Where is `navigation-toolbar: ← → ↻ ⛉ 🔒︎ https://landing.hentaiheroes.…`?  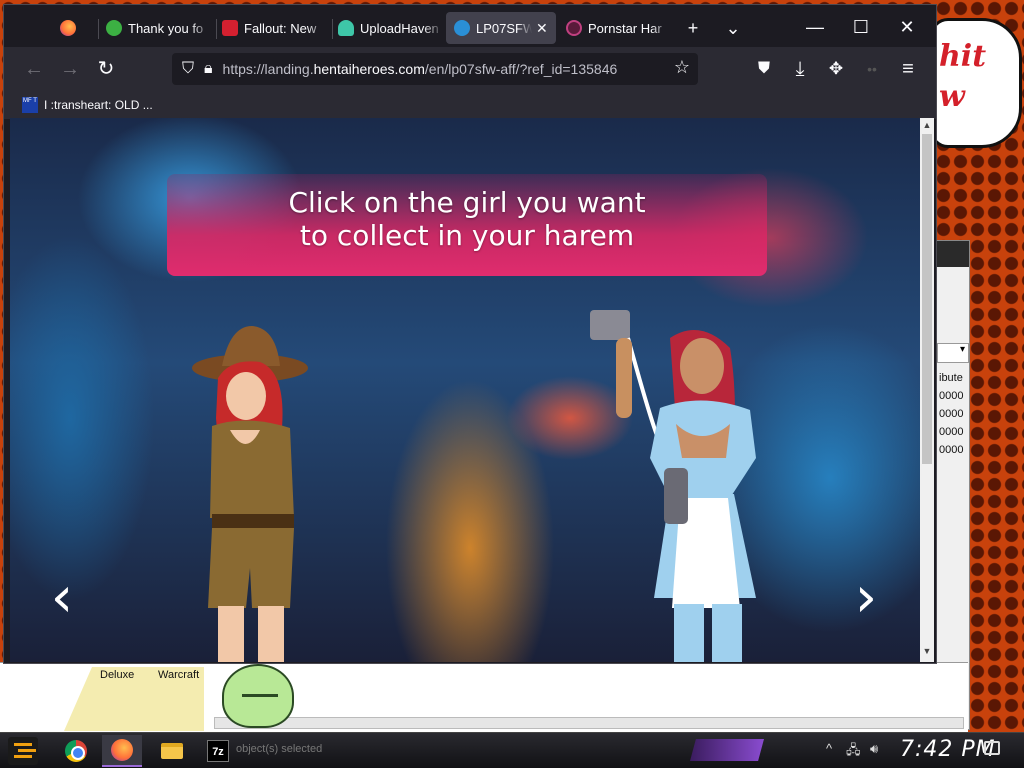 navigation-toolbar: ← → ↻ ⛉ 🔒︎ https://landing.hentaiheroes.… is located at coordinates (470, 69).